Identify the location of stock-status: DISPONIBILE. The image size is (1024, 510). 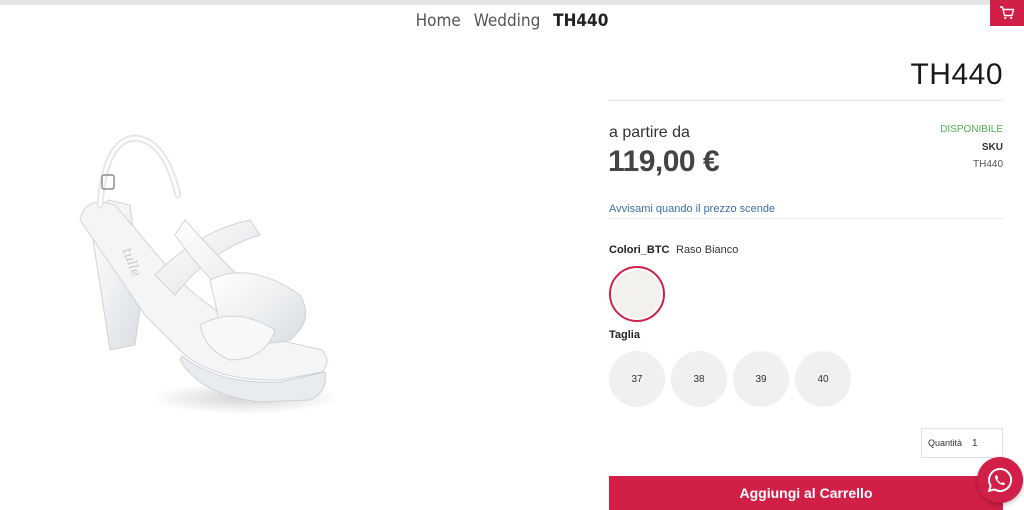
(971, 129).